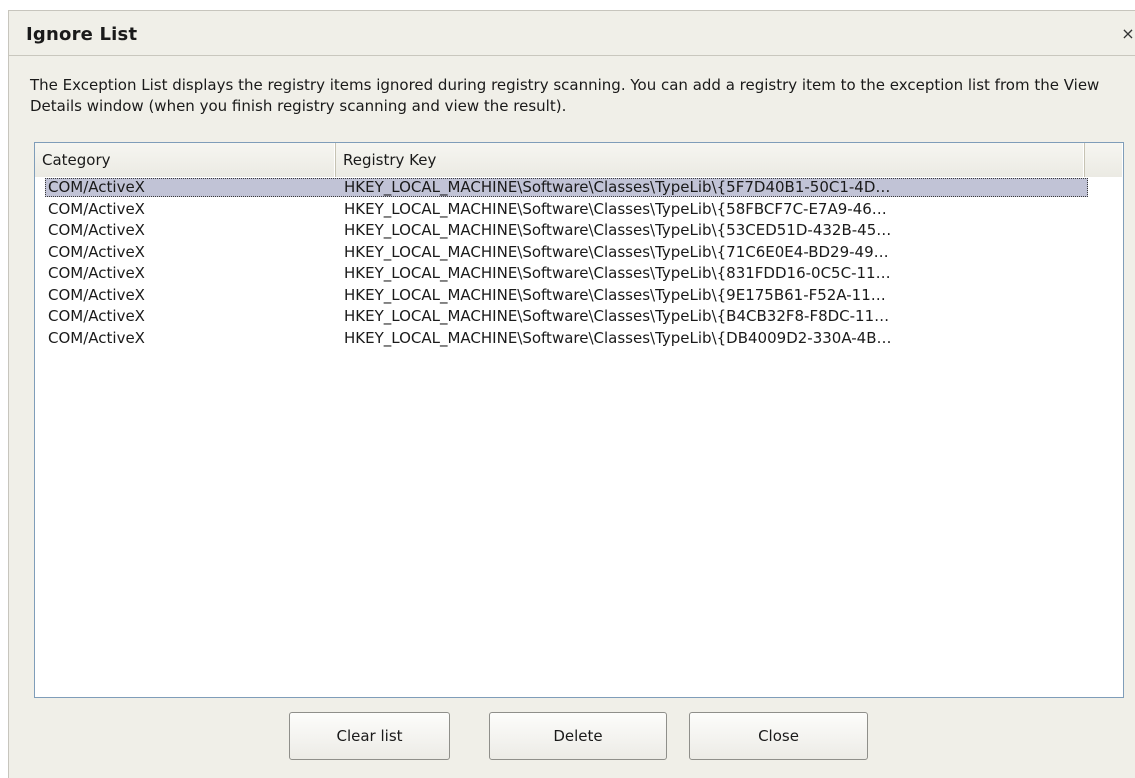 The width and height of the screenshot is (1135, 778). I want to click on dialog-title: Ignore List, so click(82, 34).